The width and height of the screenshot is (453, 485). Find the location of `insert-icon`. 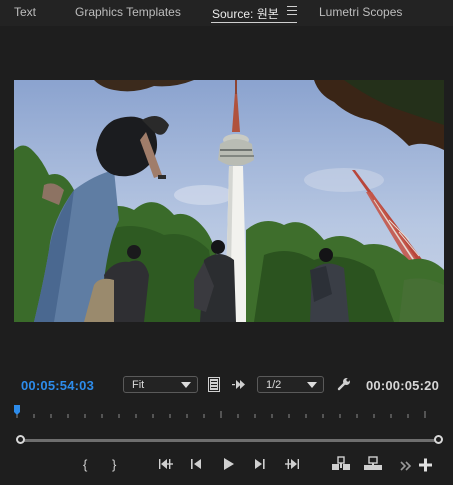

insert-icon is located at coordinates (341, 464).